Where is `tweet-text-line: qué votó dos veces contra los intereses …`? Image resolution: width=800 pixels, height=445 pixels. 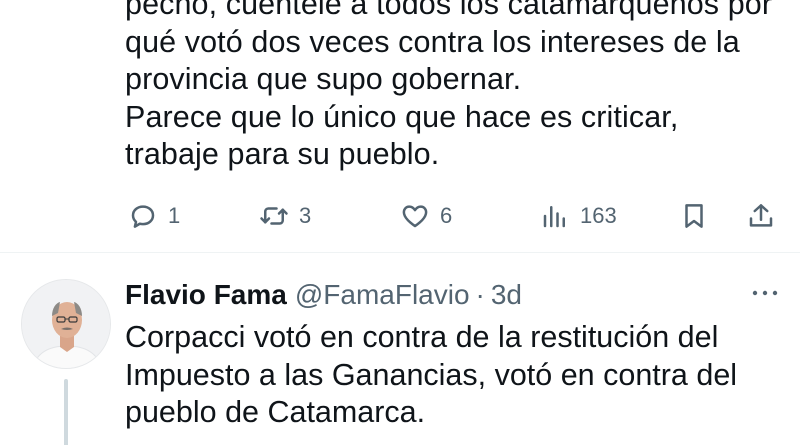 tweet-text-line: qué votó dos veces contra los intereses … is located at coordinates (432, 41).